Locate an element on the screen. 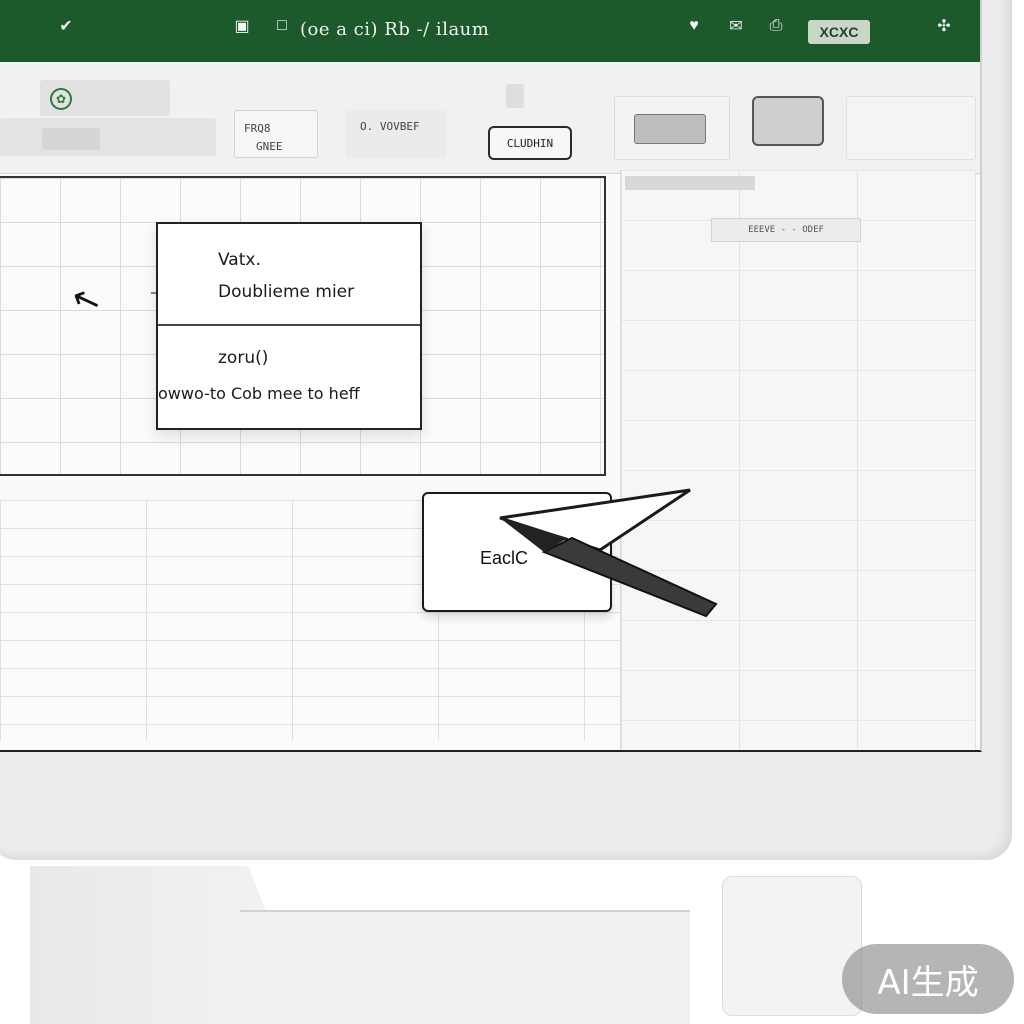  window-title: (oe a ci) Rb -/ ilaum is located at coordinates (395, 29).